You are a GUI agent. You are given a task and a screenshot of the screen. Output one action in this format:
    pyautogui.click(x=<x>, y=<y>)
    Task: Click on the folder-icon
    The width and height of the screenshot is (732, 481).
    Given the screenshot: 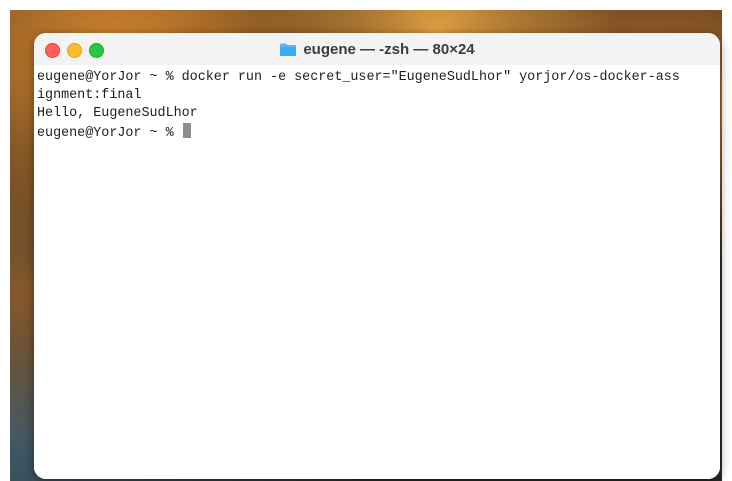 What is the action you would take?
    pyautogui.click(x=288, y=49)
    